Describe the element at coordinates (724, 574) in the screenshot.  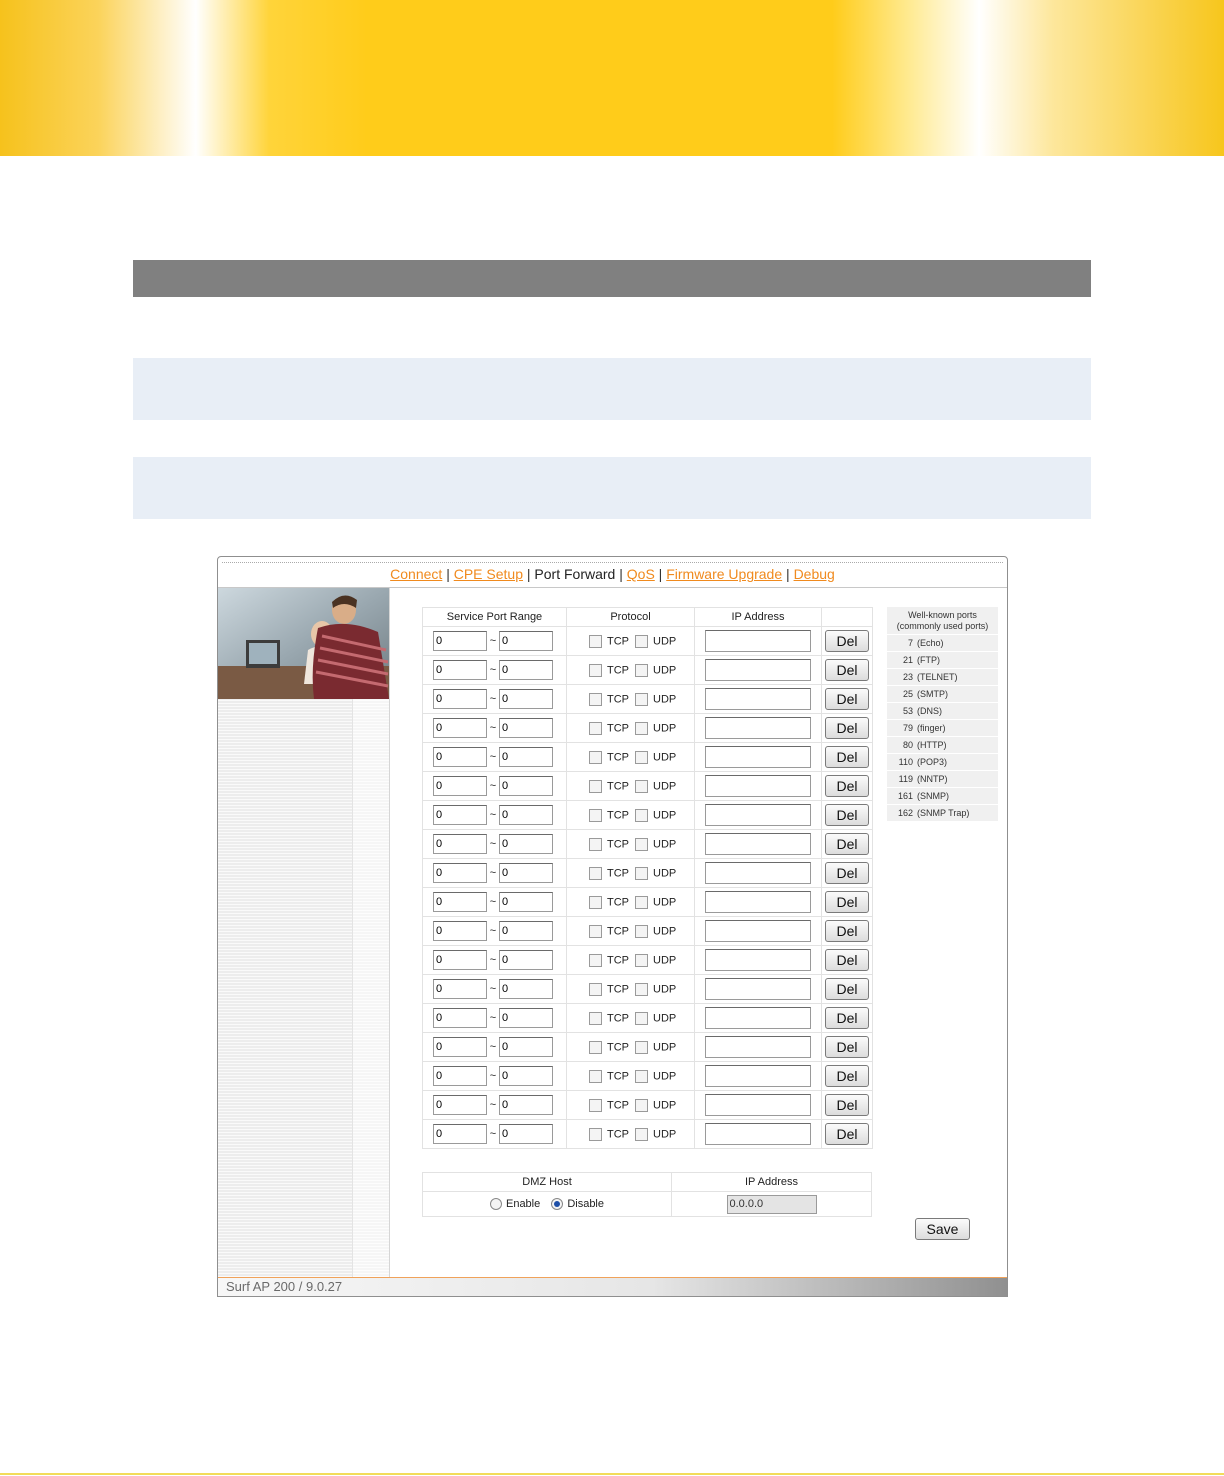
I see `nav-link-firmware-upgrade: Firmware Upgrade` at that location.